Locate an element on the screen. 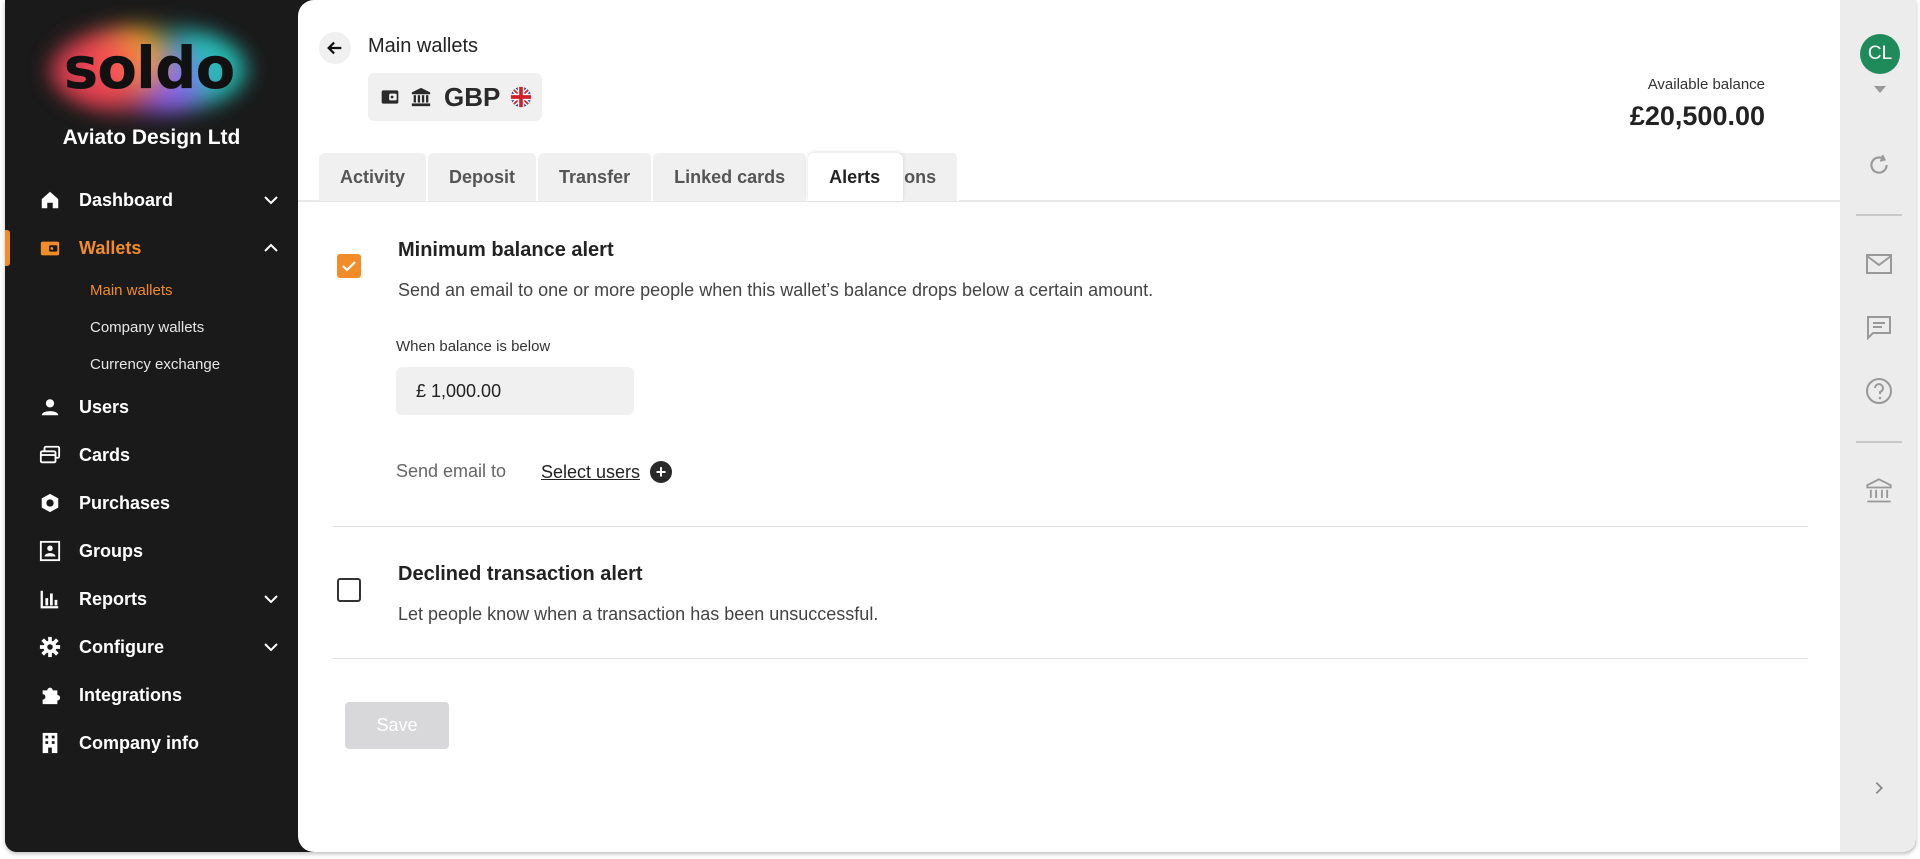 This screenshot has width=1920, height=859. user-avatar: CL is located at coordinates (1880, 54).